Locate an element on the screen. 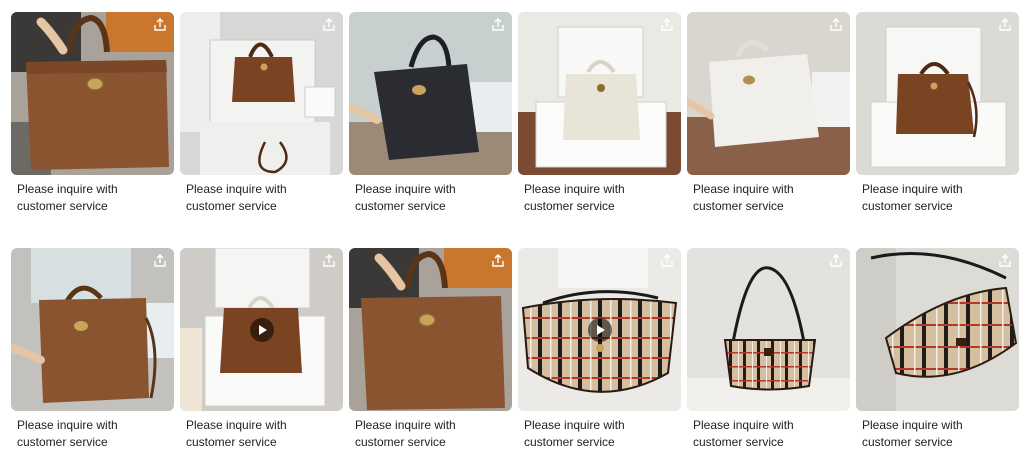  black-tote-photo is located at coordinates (430, 93).